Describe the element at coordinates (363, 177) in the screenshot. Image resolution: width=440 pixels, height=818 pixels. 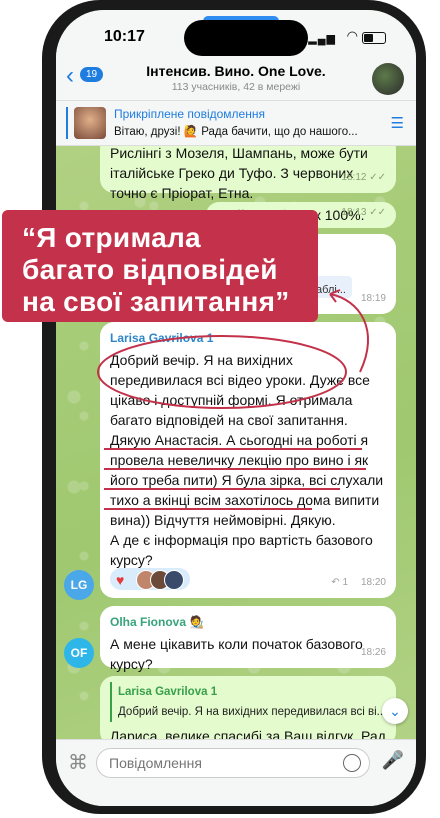
I see `message-time: 18:12 ✓✓` at that location.